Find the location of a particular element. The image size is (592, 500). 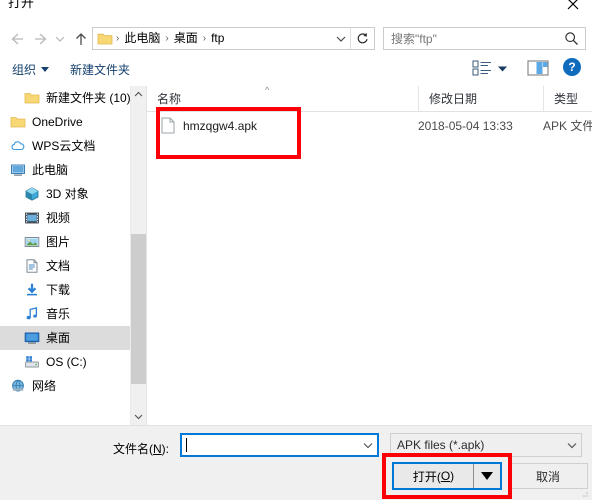

arrow-up-icon is located at coordinates (81, 39).